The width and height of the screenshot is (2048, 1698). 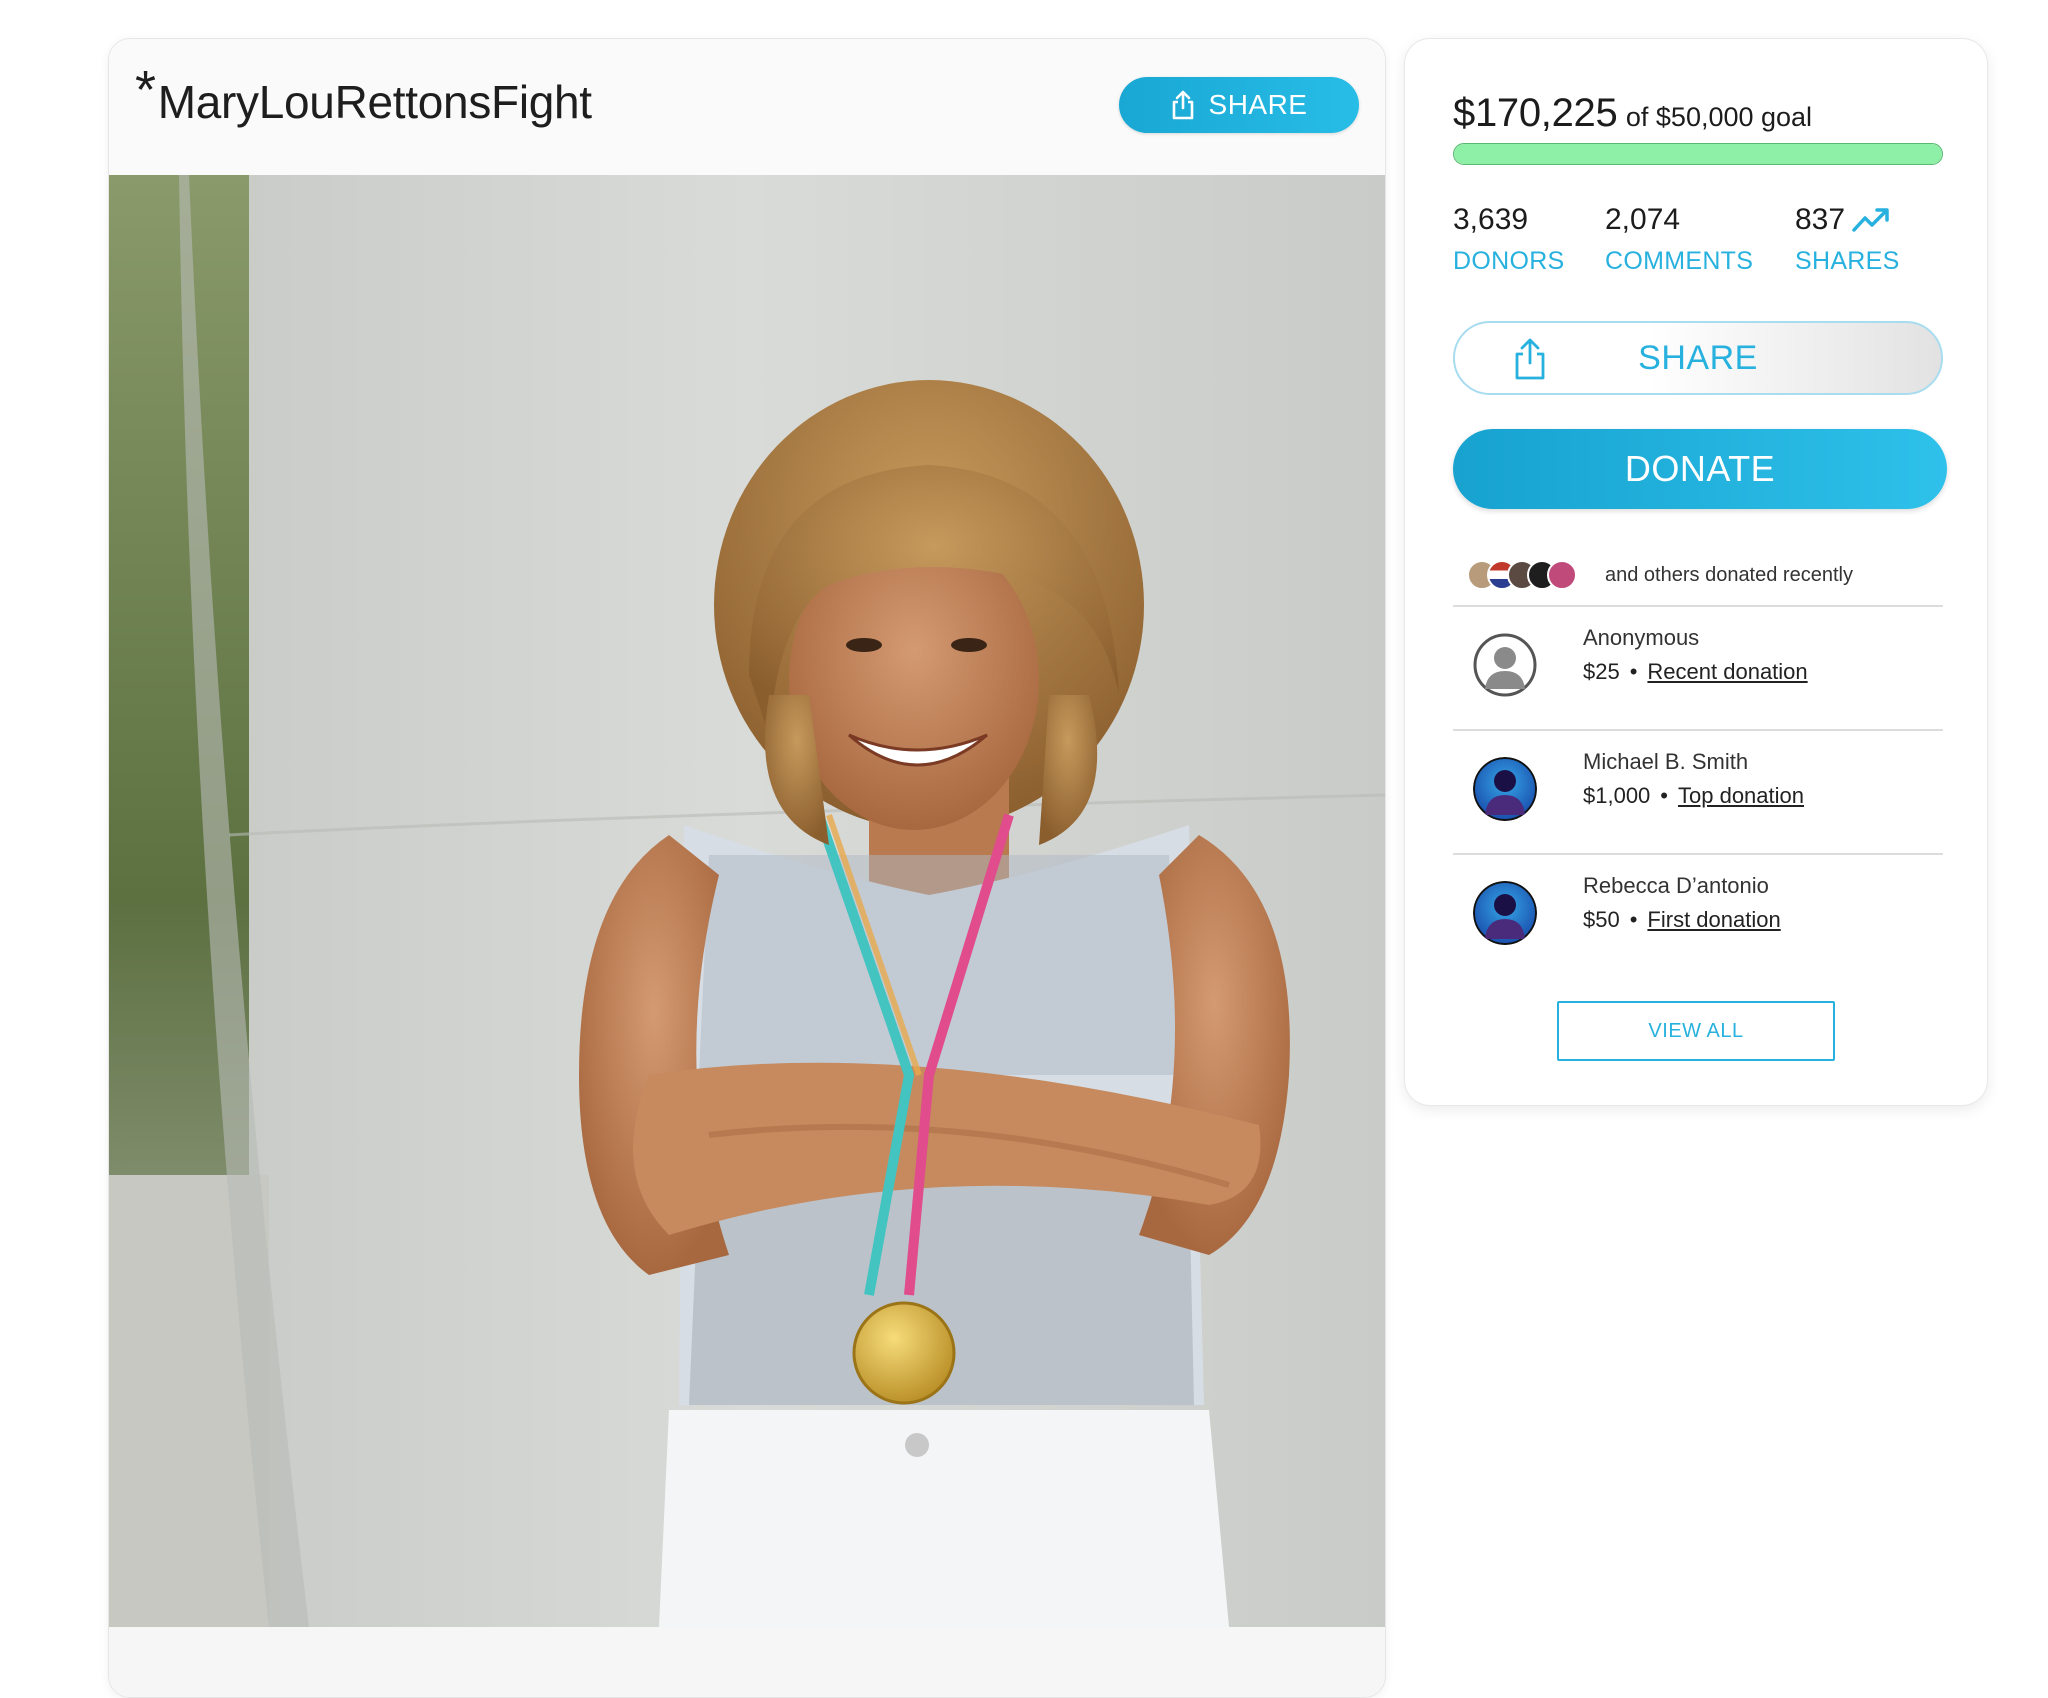 I want to click on recent-donors-text: and others donated recently, so click(x=1729, y=574).